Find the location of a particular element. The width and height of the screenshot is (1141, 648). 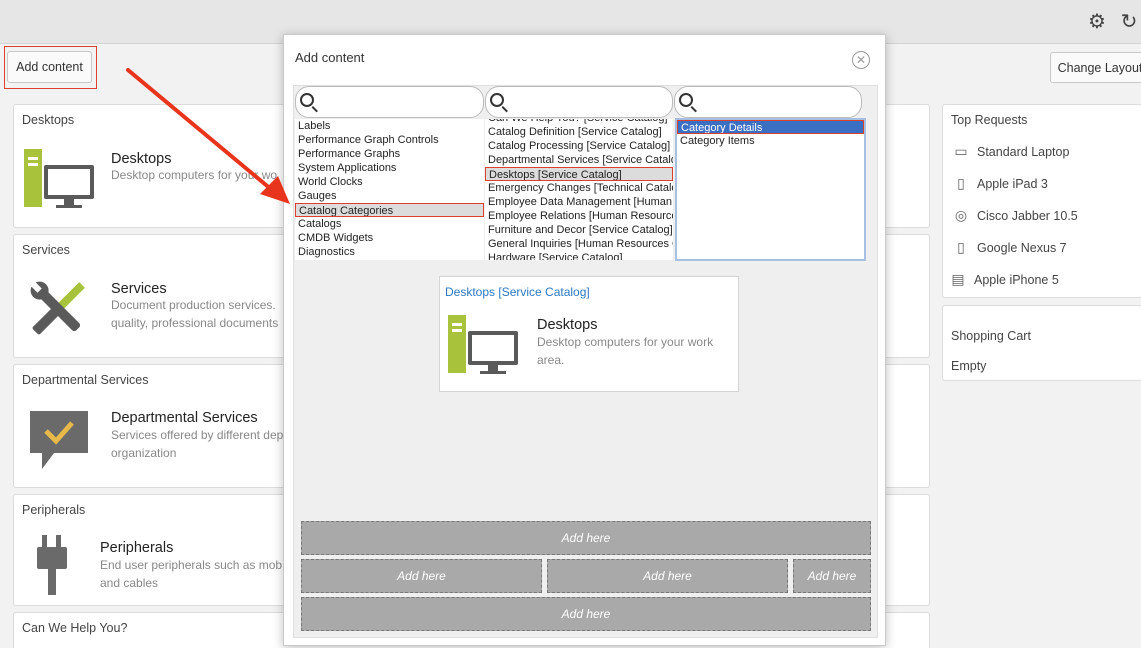

list-item: Emergency Changes [Technical Catalog] is located at coordinates (579, 188).